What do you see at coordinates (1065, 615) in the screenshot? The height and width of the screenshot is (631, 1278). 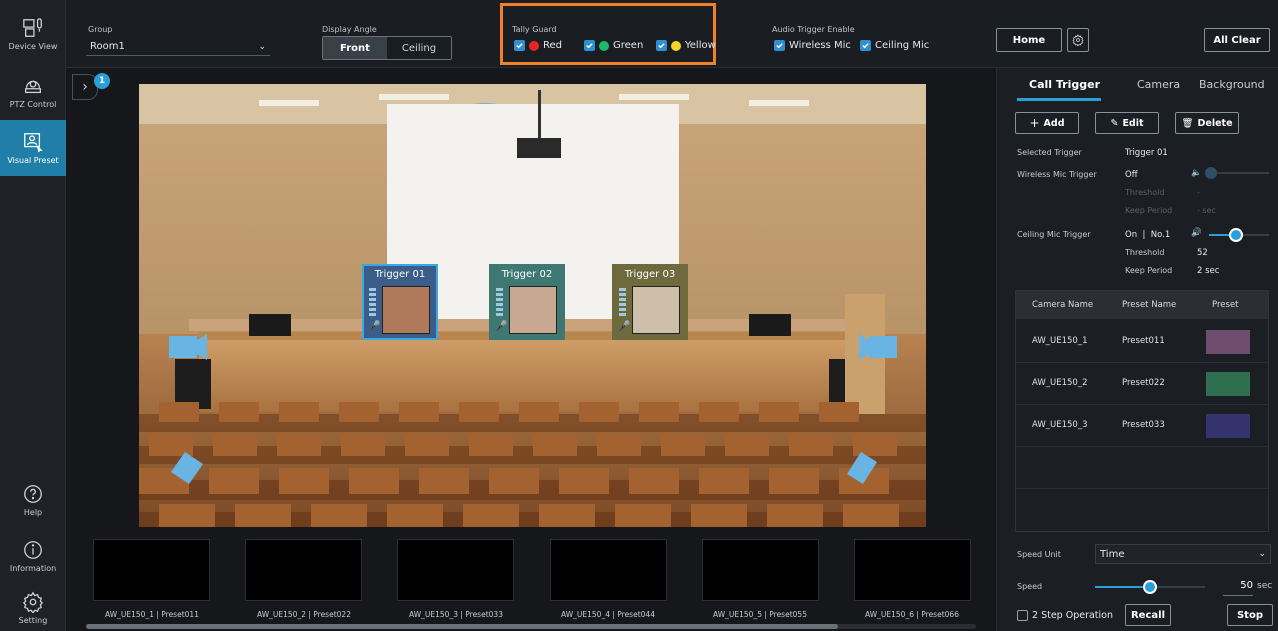 I see `two-step-checkbox: 2 Step Operation` at bounding box center [1065, 615].